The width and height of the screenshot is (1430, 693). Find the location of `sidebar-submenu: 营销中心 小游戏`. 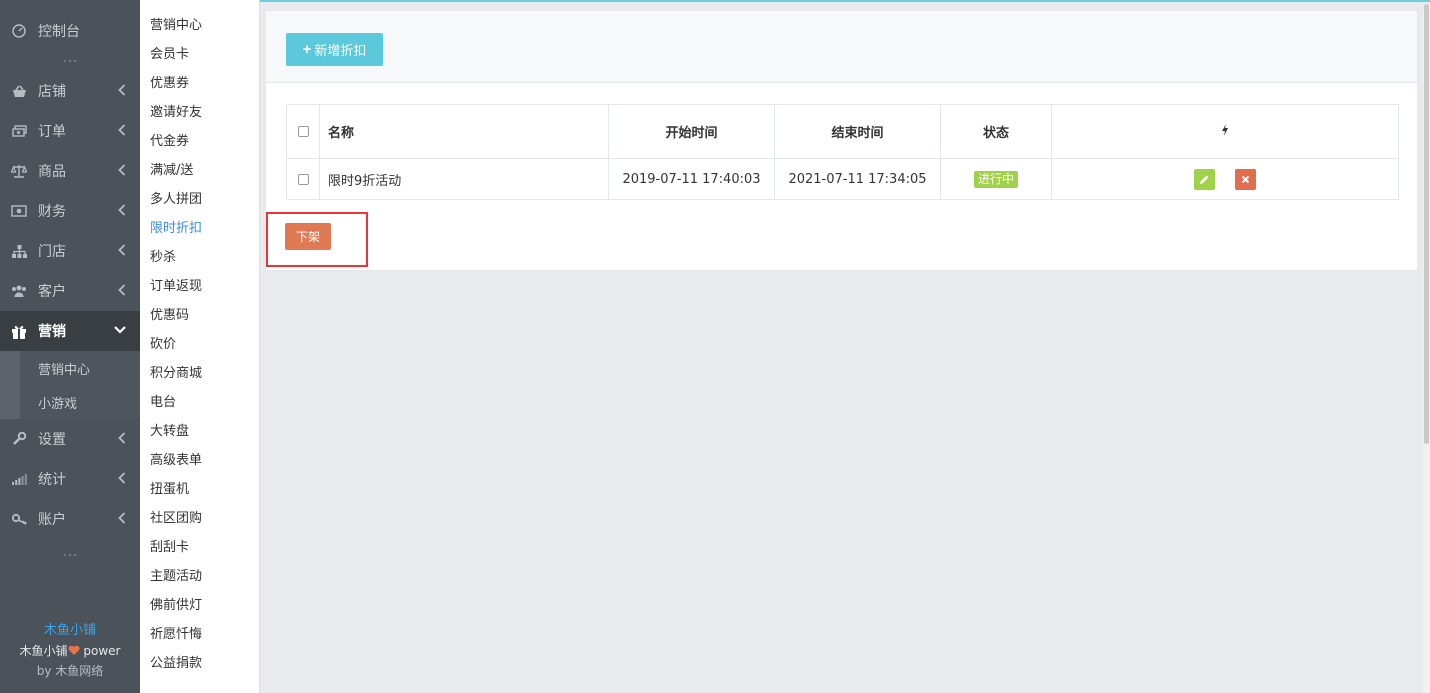

sidebar-submenu: 营销中心 小游戏 is located at coordinates (70, 385).